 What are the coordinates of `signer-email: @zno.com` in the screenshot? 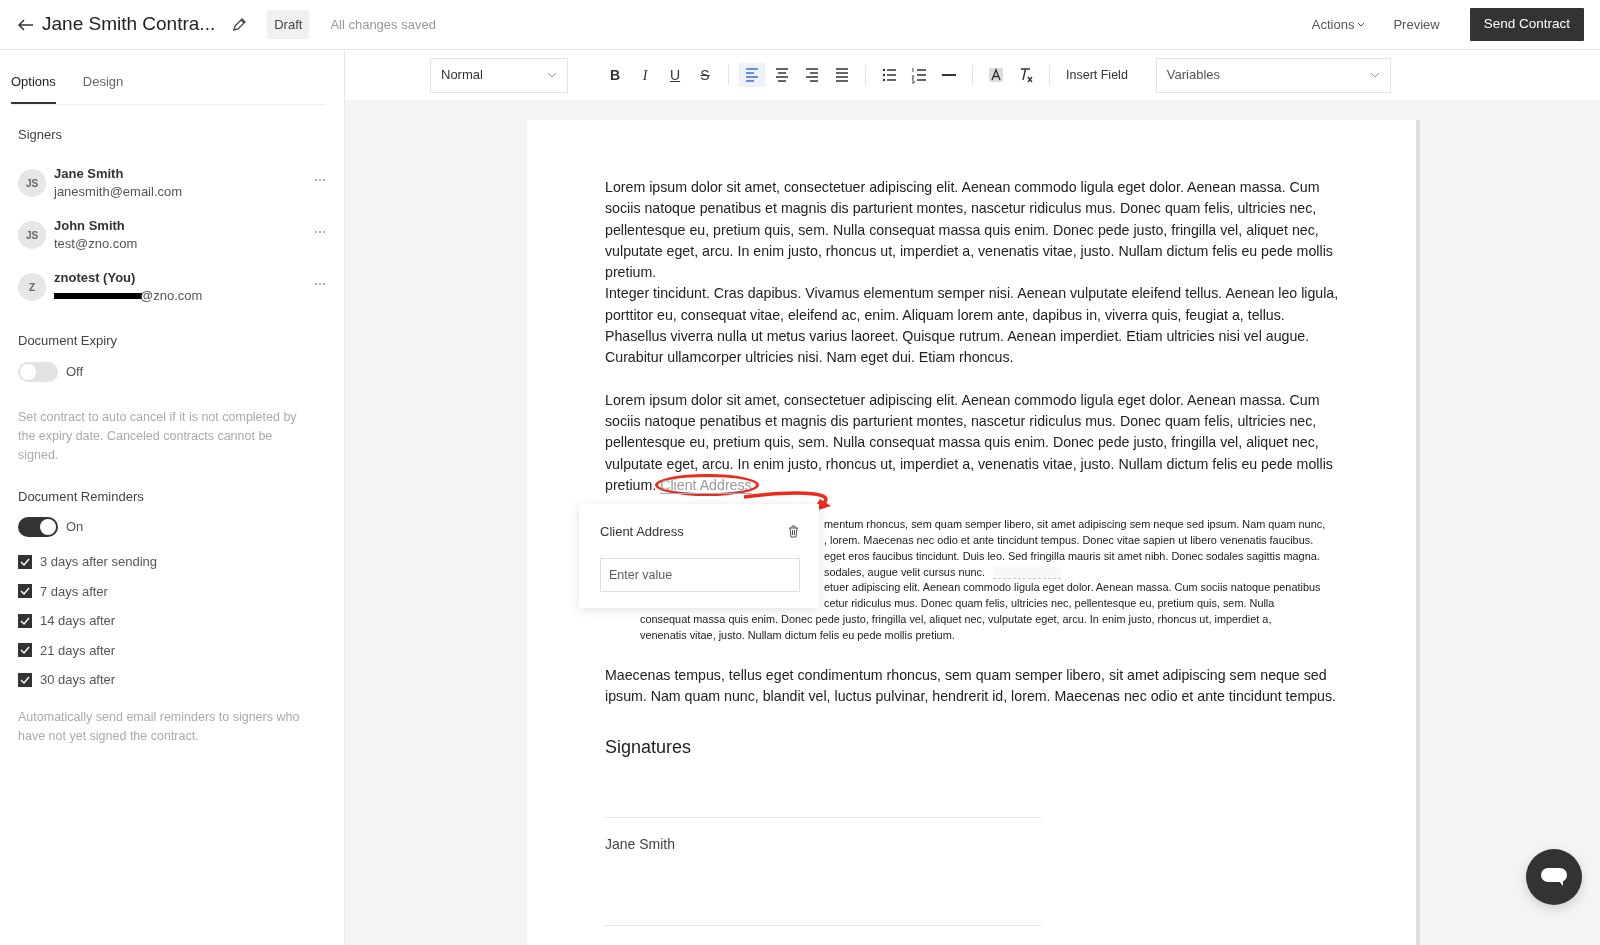 It's located at (171, 296).